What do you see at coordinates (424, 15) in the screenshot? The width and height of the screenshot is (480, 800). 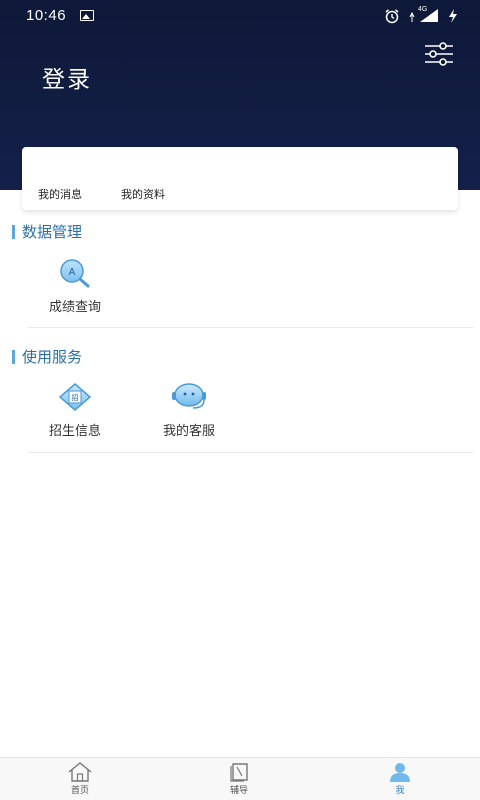 I see `network-type: 4G` at bounding box center [424, 15].